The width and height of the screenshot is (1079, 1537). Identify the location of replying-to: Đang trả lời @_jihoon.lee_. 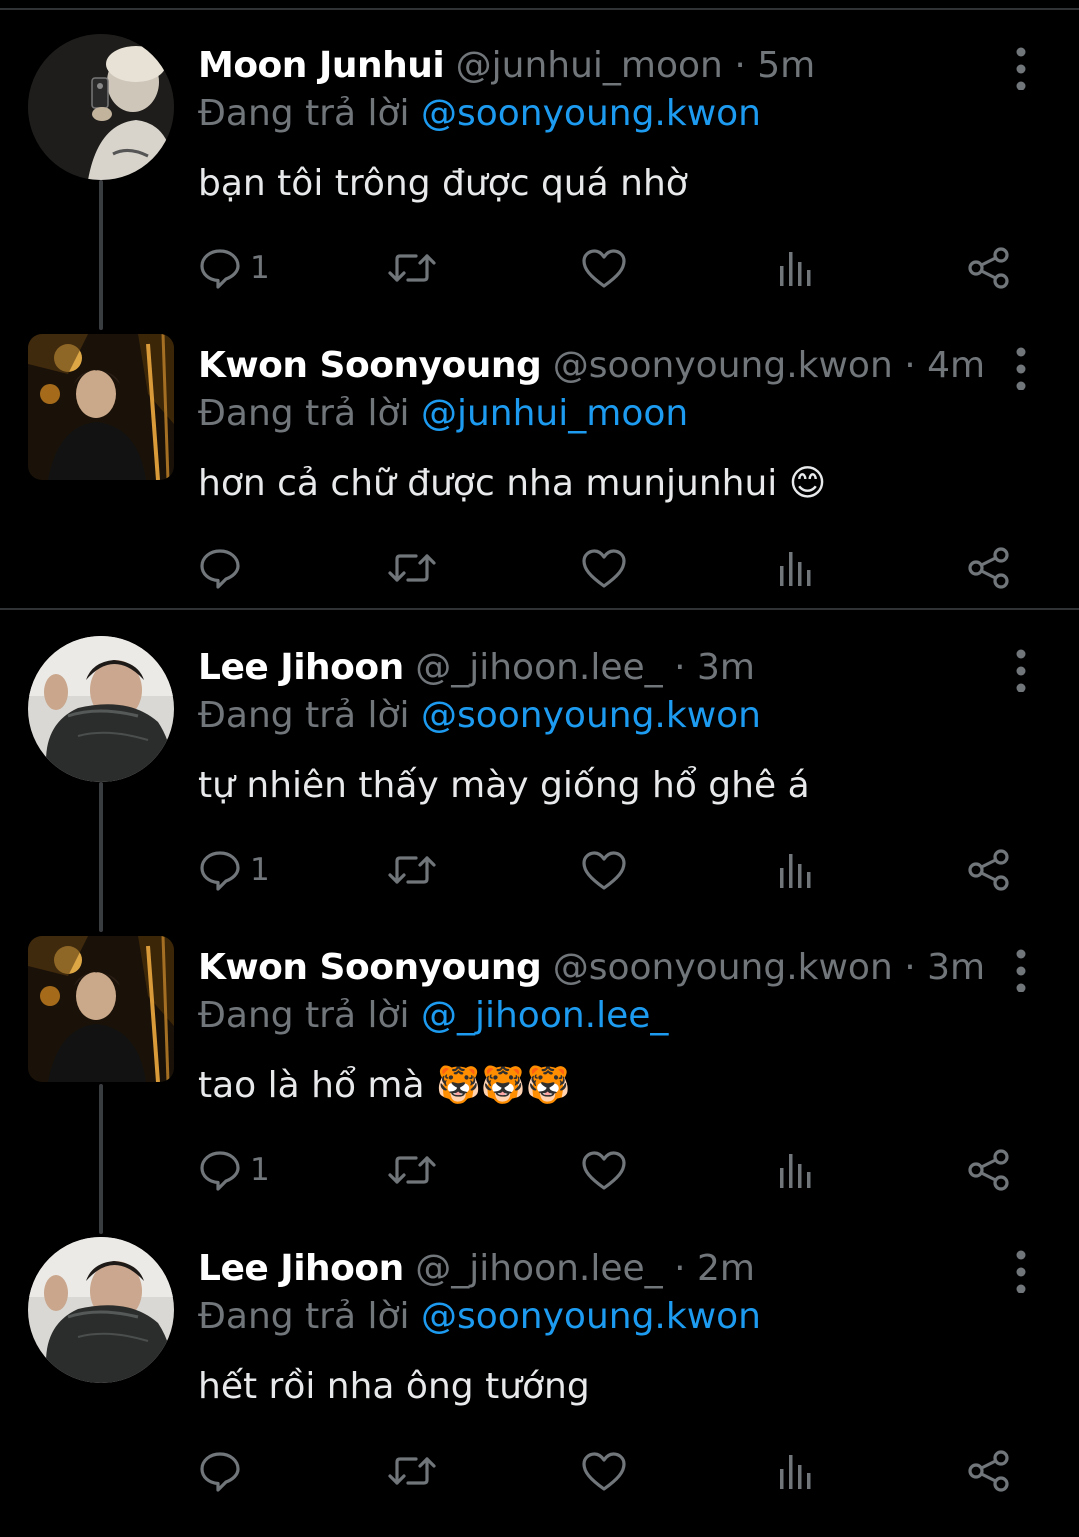
(433, 1016).